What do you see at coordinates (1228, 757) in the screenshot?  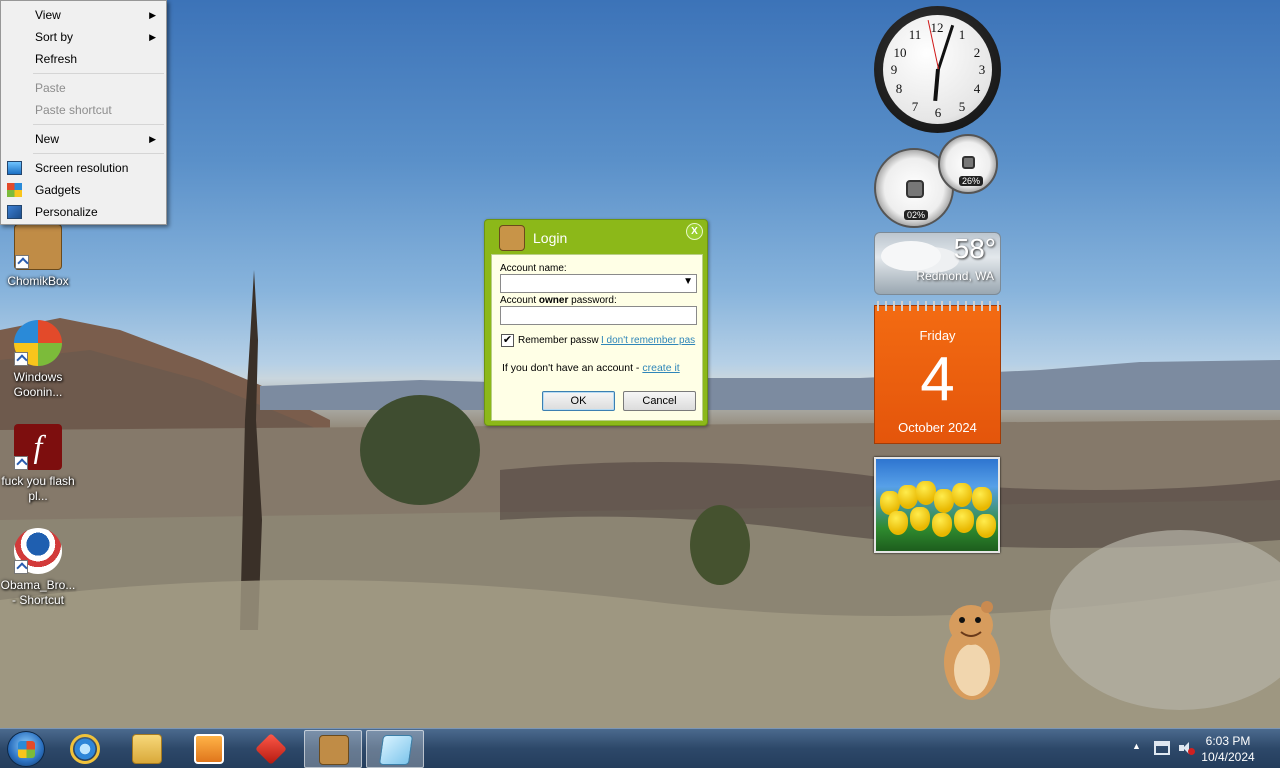 I see `taskbar-date: 10/4/2024` at bounding box center [1228, 757].